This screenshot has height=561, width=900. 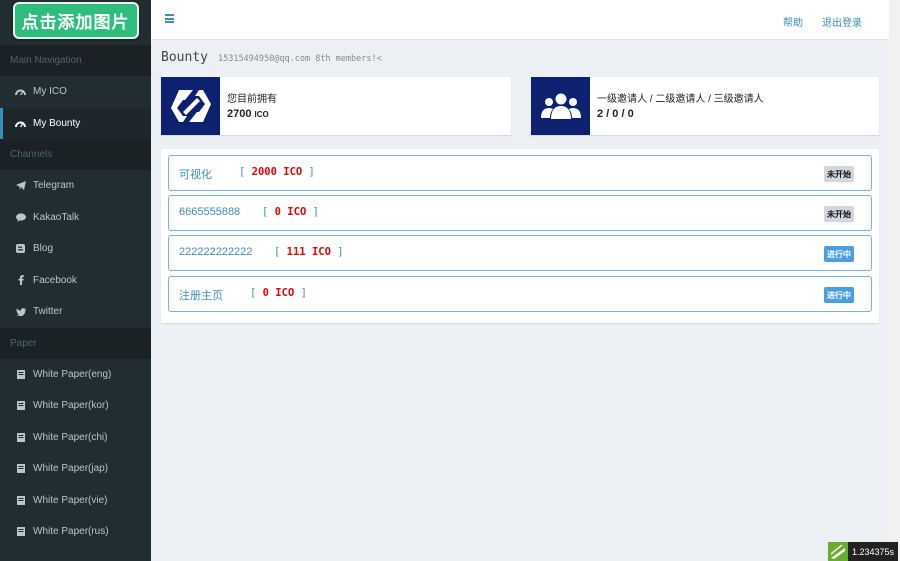 What do you see at coordinates (248, 114) in the screenshot?
I see `holdings-value: 2700 ICO` at bounding box center [248, 114].